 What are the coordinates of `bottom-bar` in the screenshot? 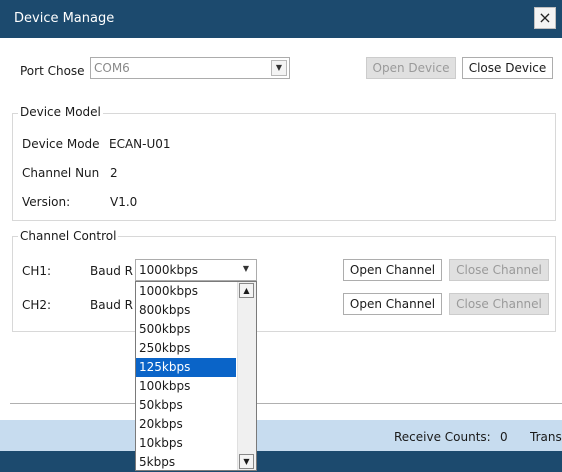 It's located at (281, 461).